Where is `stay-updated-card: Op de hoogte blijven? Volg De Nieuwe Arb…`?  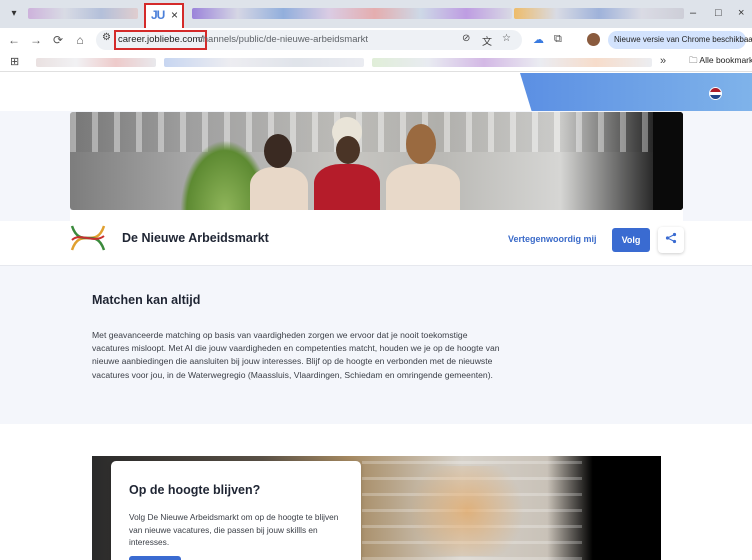
stay-updated-card: Op de hoogte blijven? Volg De Nieuwe Arb… is located at coordinates (236, 510).